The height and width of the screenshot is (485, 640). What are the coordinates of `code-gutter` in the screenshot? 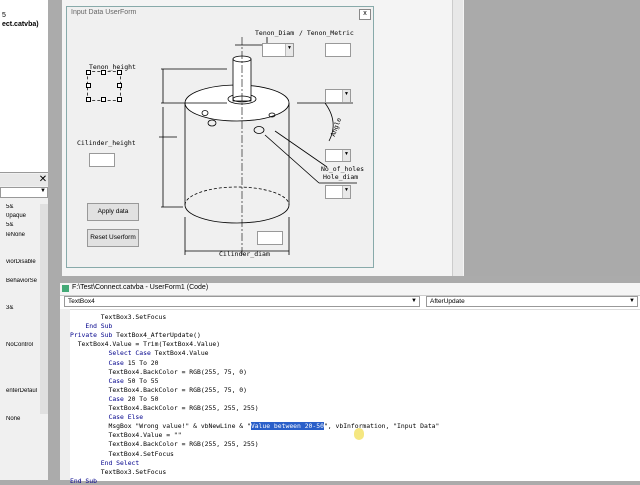 It's located at (65, 394).